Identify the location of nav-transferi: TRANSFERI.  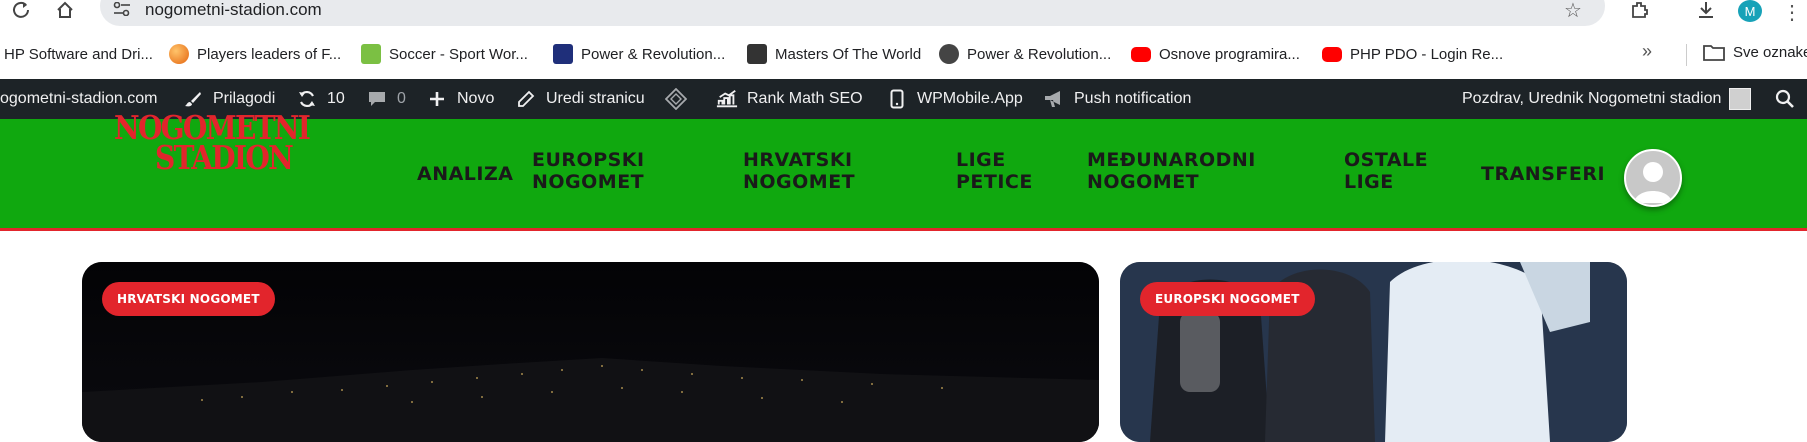
(1543, 174).